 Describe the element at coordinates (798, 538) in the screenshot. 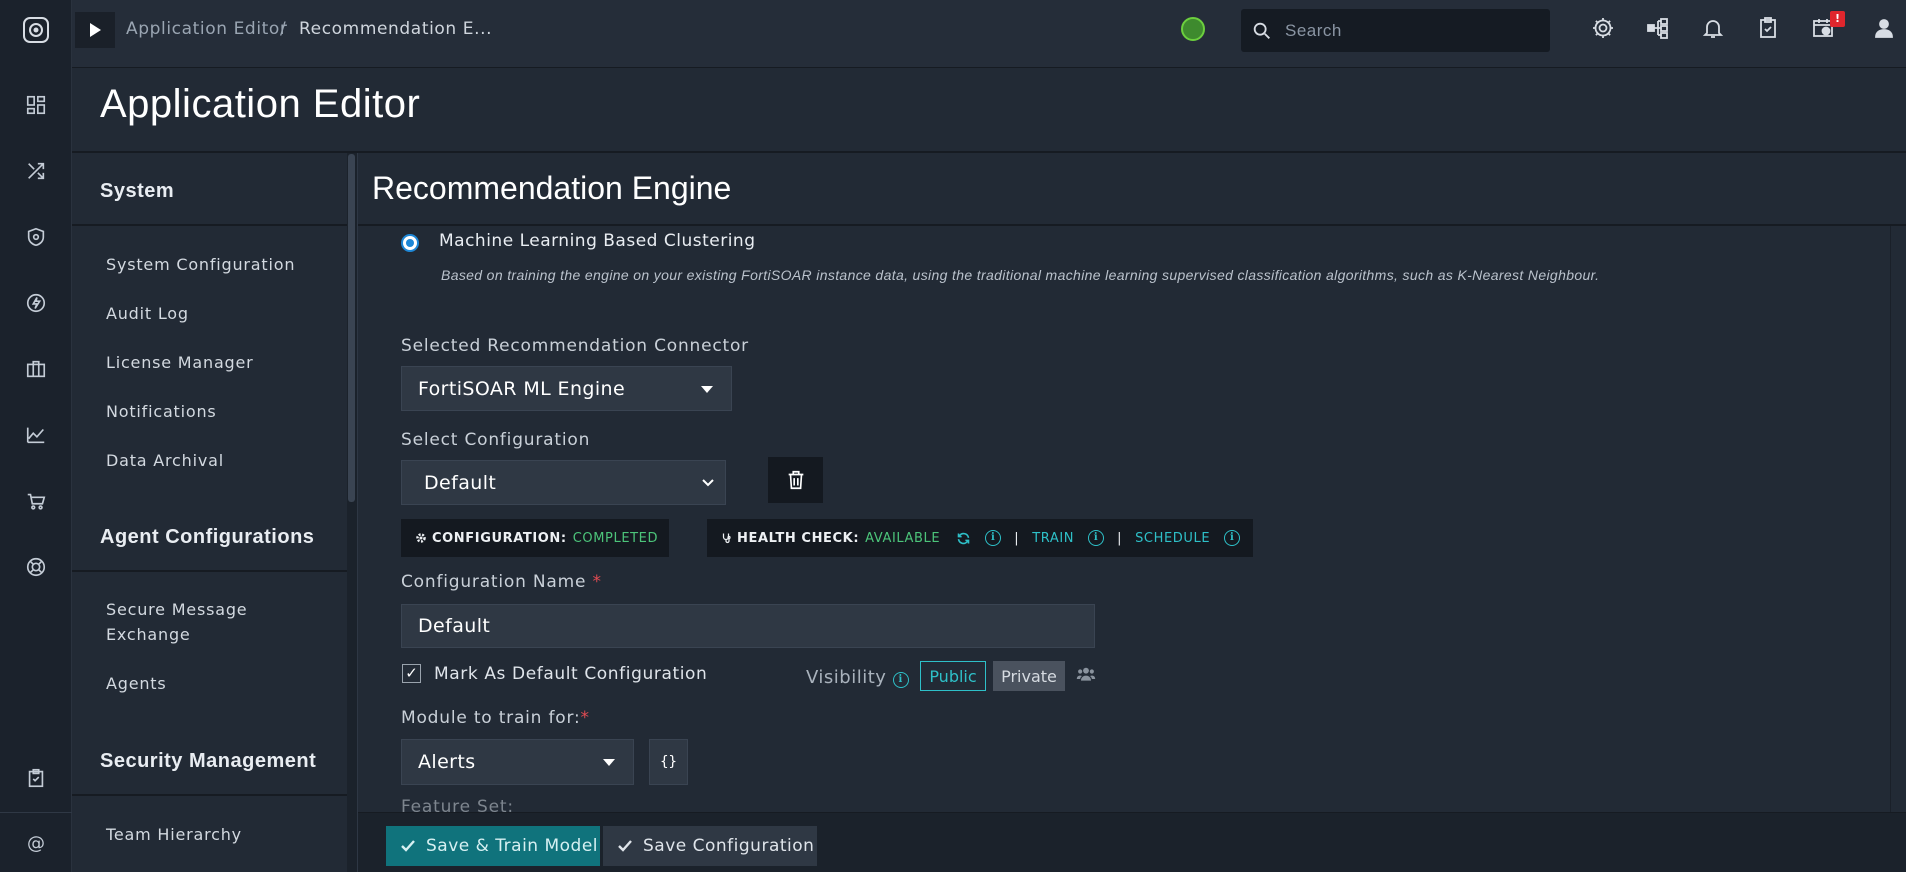

I see `health-status-label: HEALTH CHECK:` at that location.